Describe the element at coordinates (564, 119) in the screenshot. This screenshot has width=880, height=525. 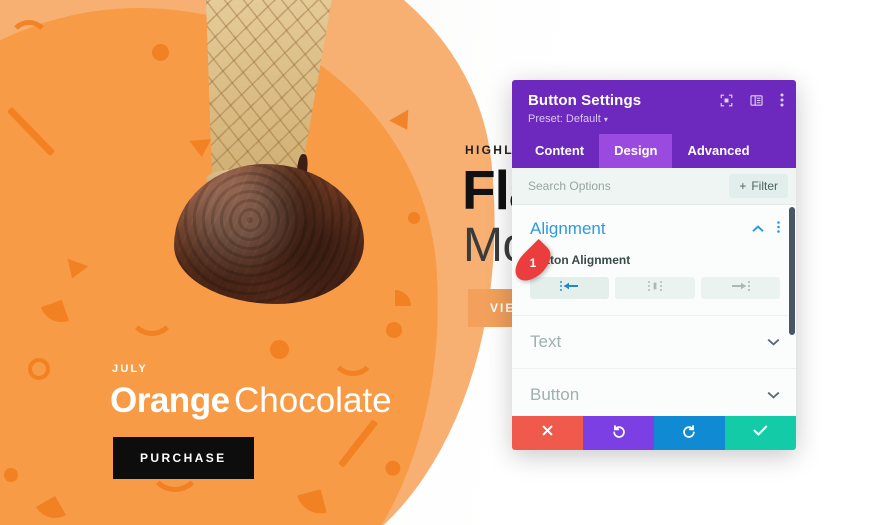
I see `modal-preset-label: Preset: Default` at that location.